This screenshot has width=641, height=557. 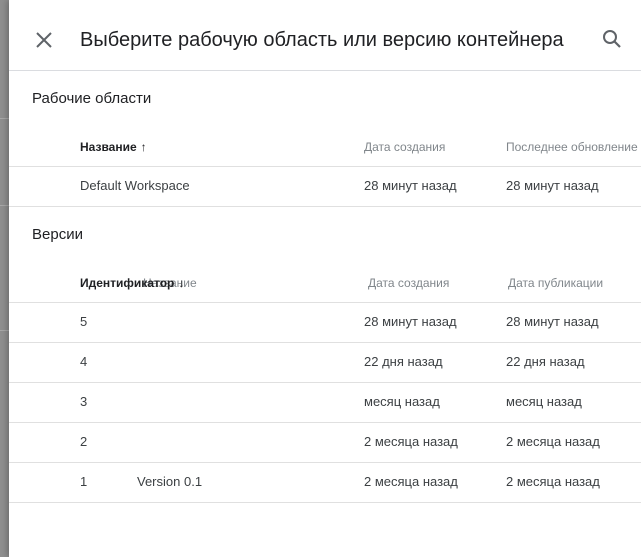 I want to click on workspace-name: Default Workspace, so click(x=135, y=185).